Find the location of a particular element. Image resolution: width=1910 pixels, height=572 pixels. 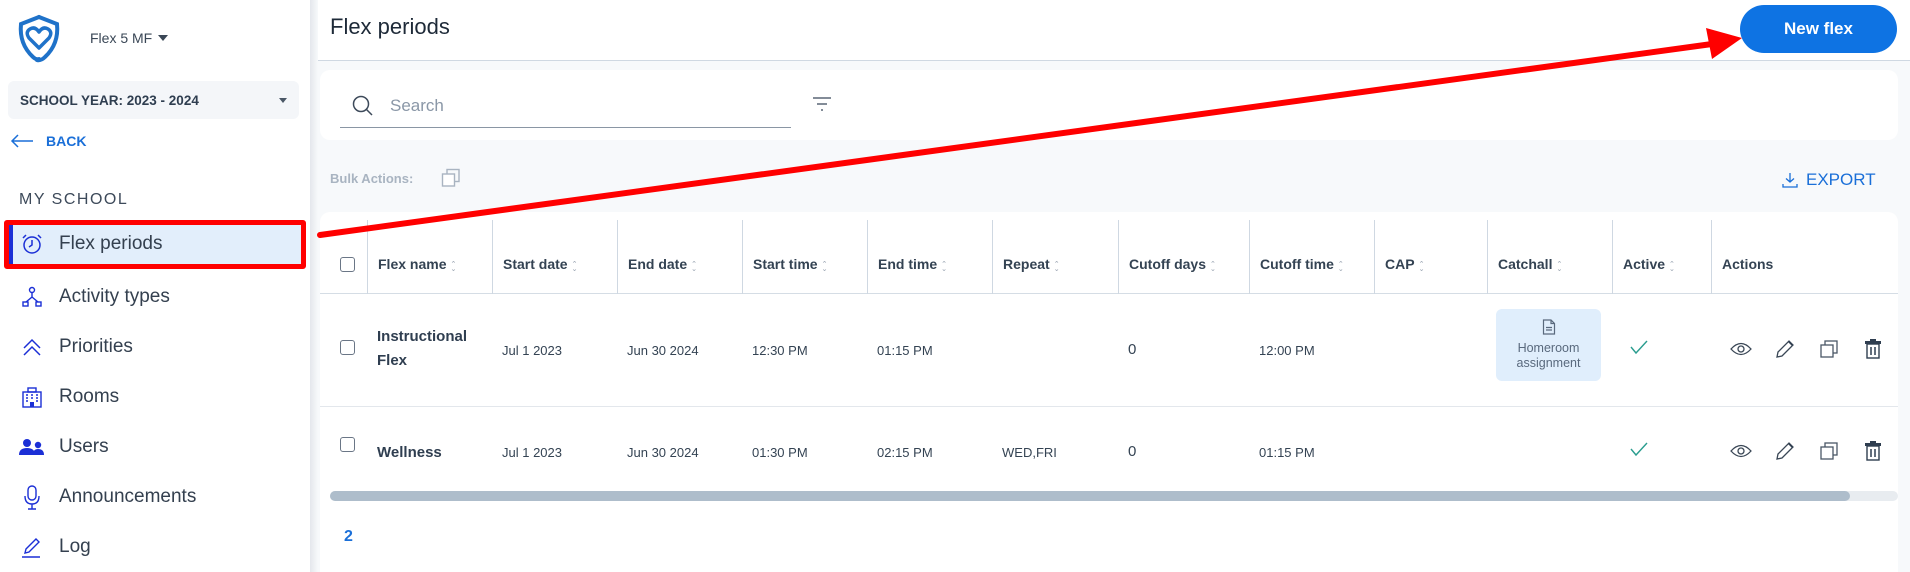

horizontal-scrollbar is located at coordinates (1114, 496).